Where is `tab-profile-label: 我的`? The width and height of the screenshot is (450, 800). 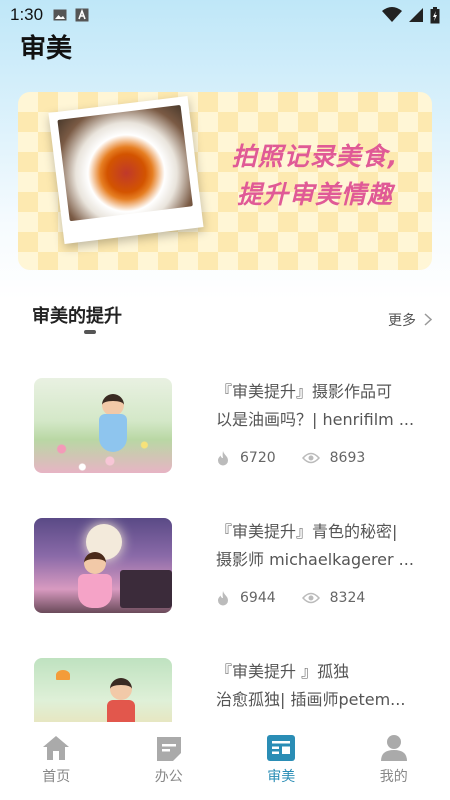 tab-profile-label: 我的 is located at coordinates (393, 777).